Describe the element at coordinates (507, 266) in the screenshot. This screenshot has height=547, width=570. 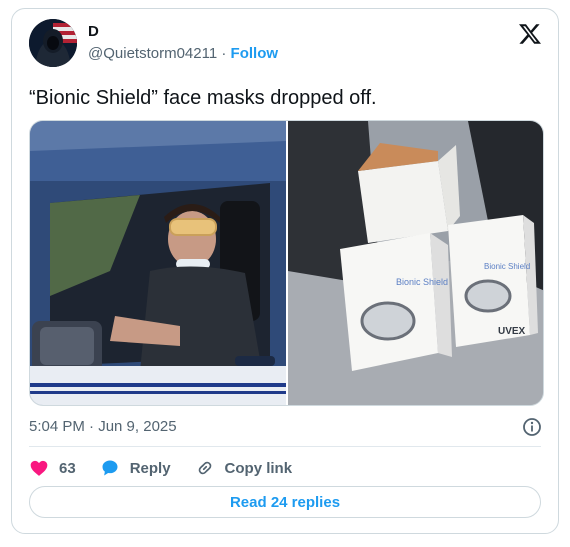
I see `box-brand-text-right: Bionic Shield` at that location.